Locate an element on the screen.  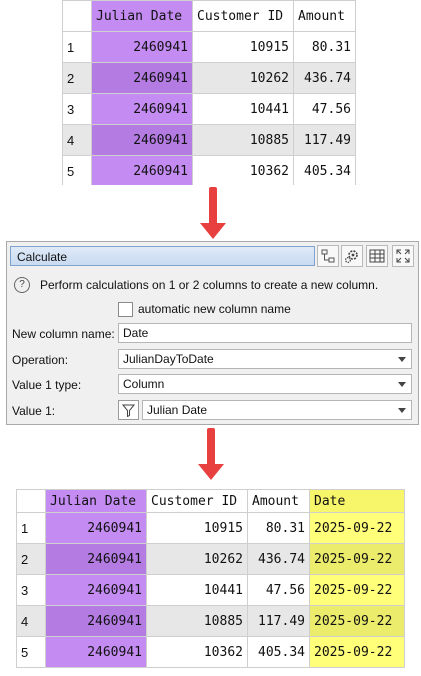
table-row: 3 2460941 10441 47.56 2025-09-22 is located at coordinates (210, 590).